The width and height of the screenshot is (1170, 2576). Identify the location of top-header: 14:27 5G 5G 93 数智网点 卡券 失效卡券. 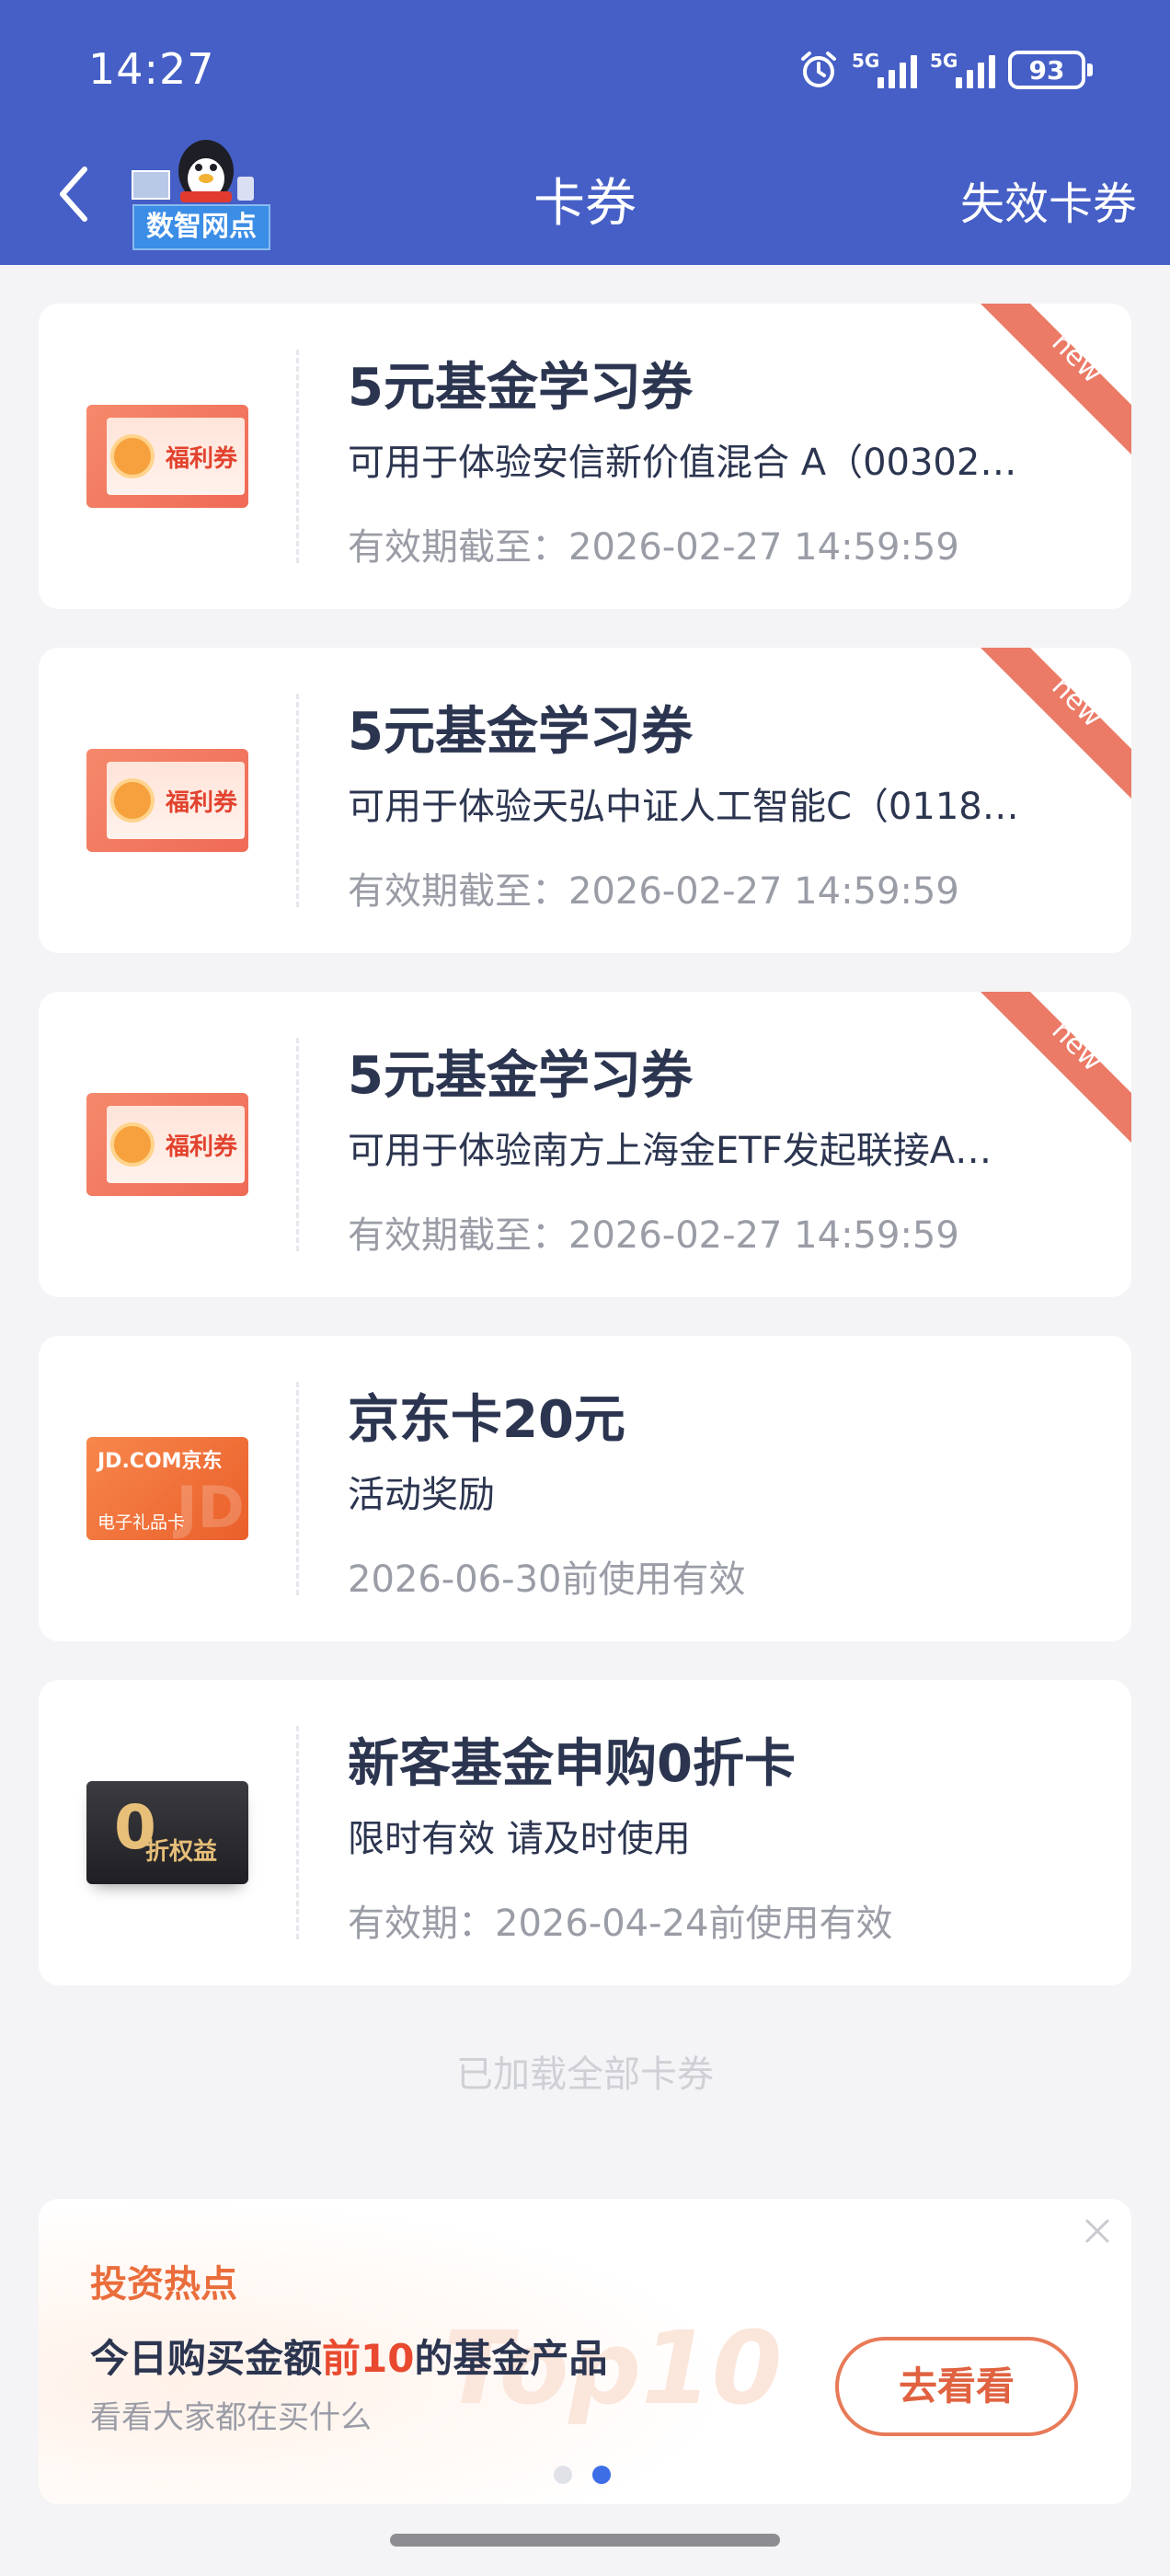
(585, 132).